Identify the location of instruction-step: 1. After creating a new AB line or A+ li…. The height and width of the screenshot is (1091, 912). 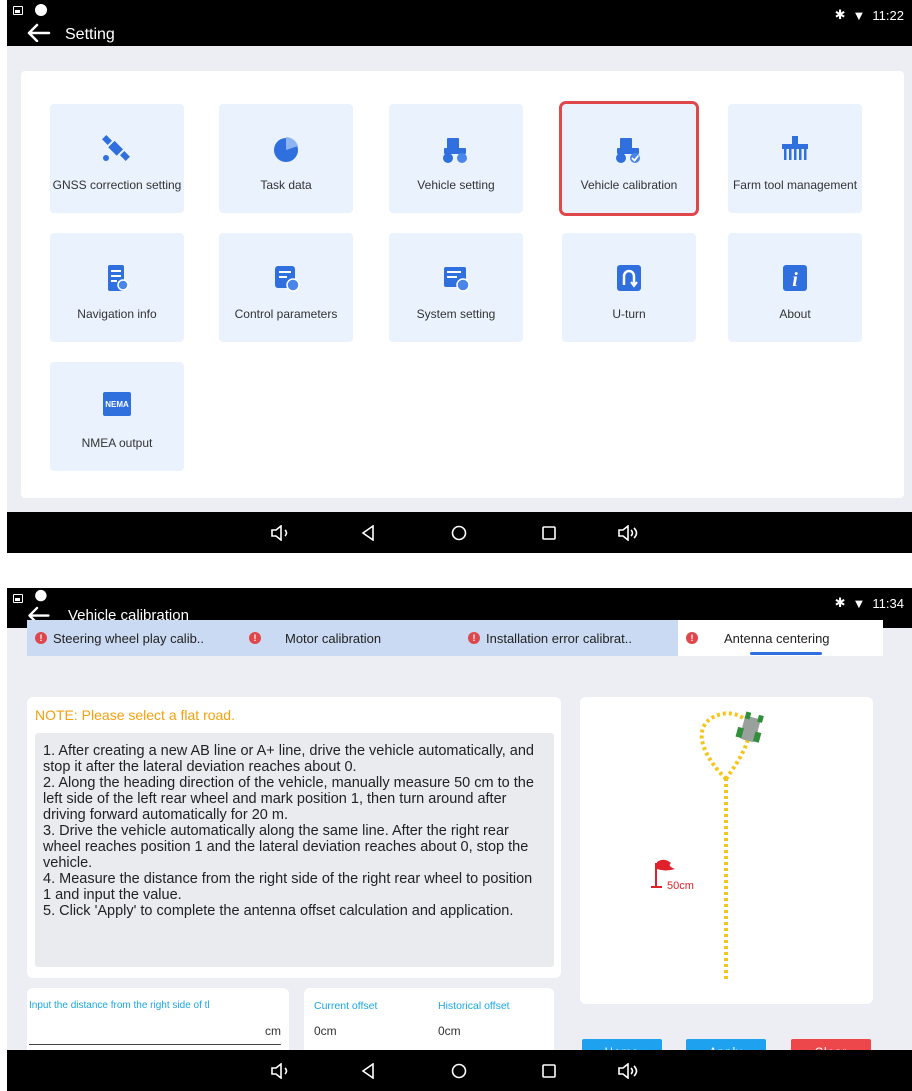
(288, 759).